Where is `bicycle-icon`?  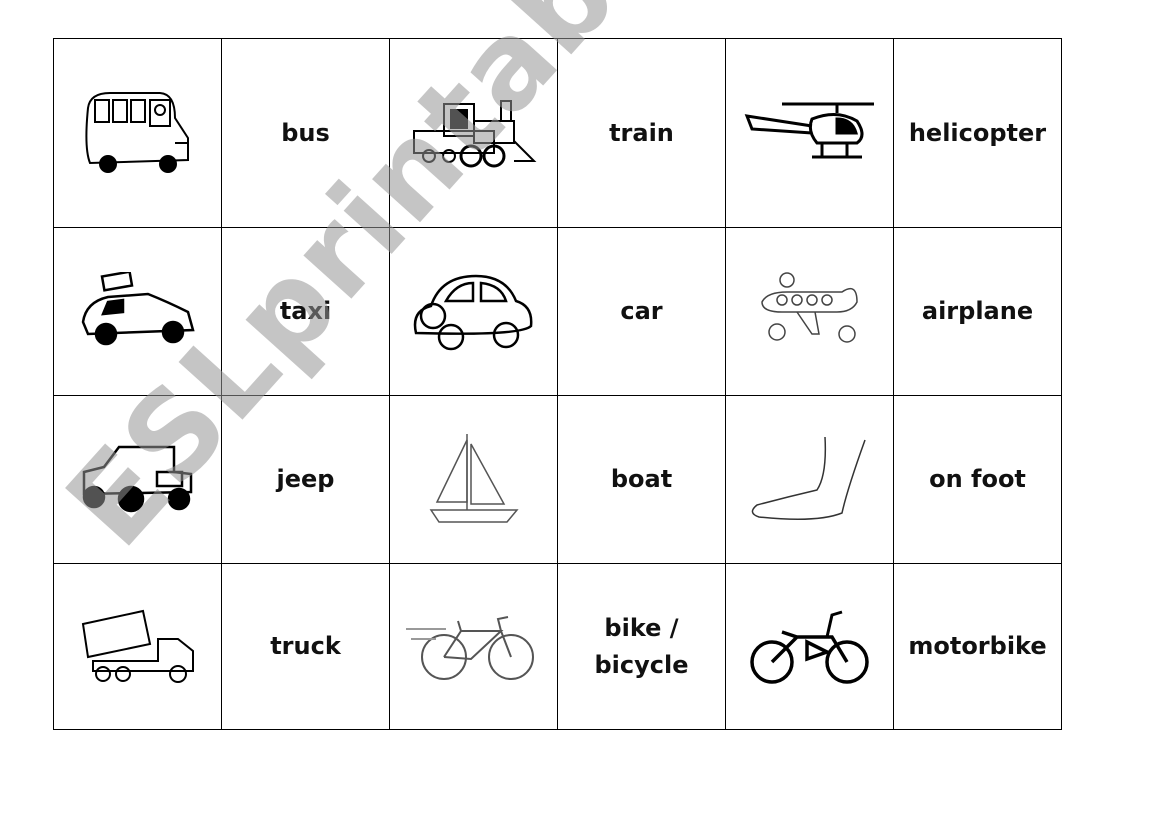
bicycle-icon is located at coordinates (470, 648).